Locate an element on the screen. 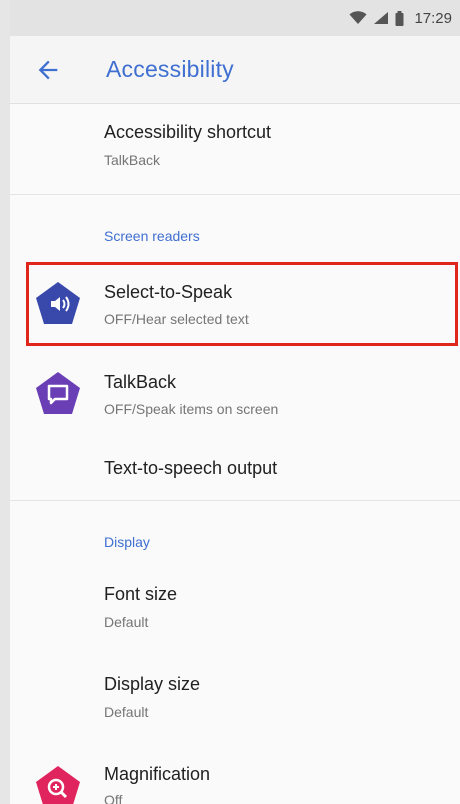  text-to-speech-output-item: Text-to-speech output is located at coordinates (235, 468).